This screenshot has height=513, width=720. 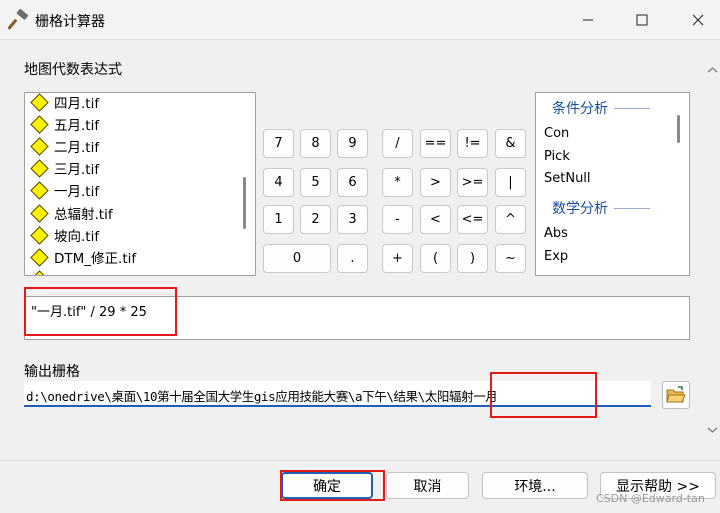 What do you see at coordinates (427, 485) in the screenshot?
I see `cancel-button: 取消` at bounding box center [427, 485].